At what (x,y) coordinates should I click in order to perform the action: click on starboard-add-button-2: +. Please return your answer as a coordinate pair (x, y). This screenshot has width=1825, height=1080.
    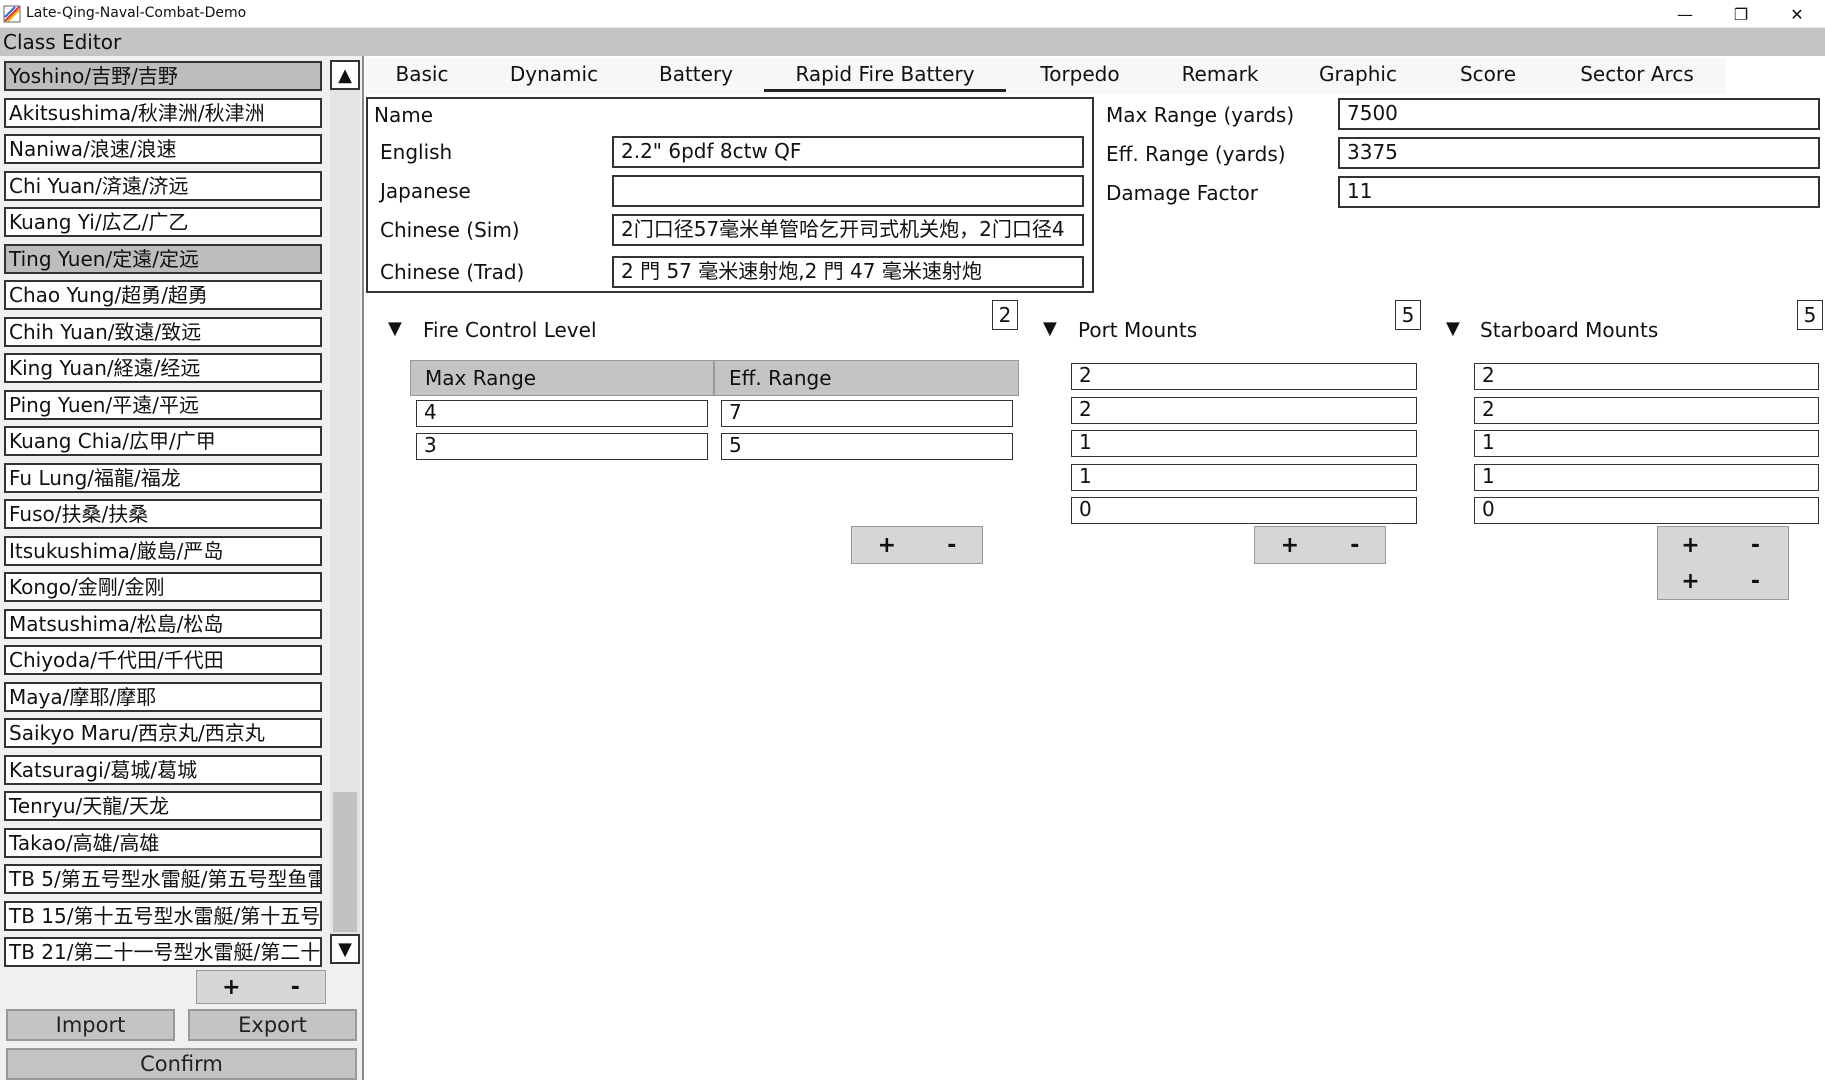
    Looking at the image, I should click on (1690, 581).